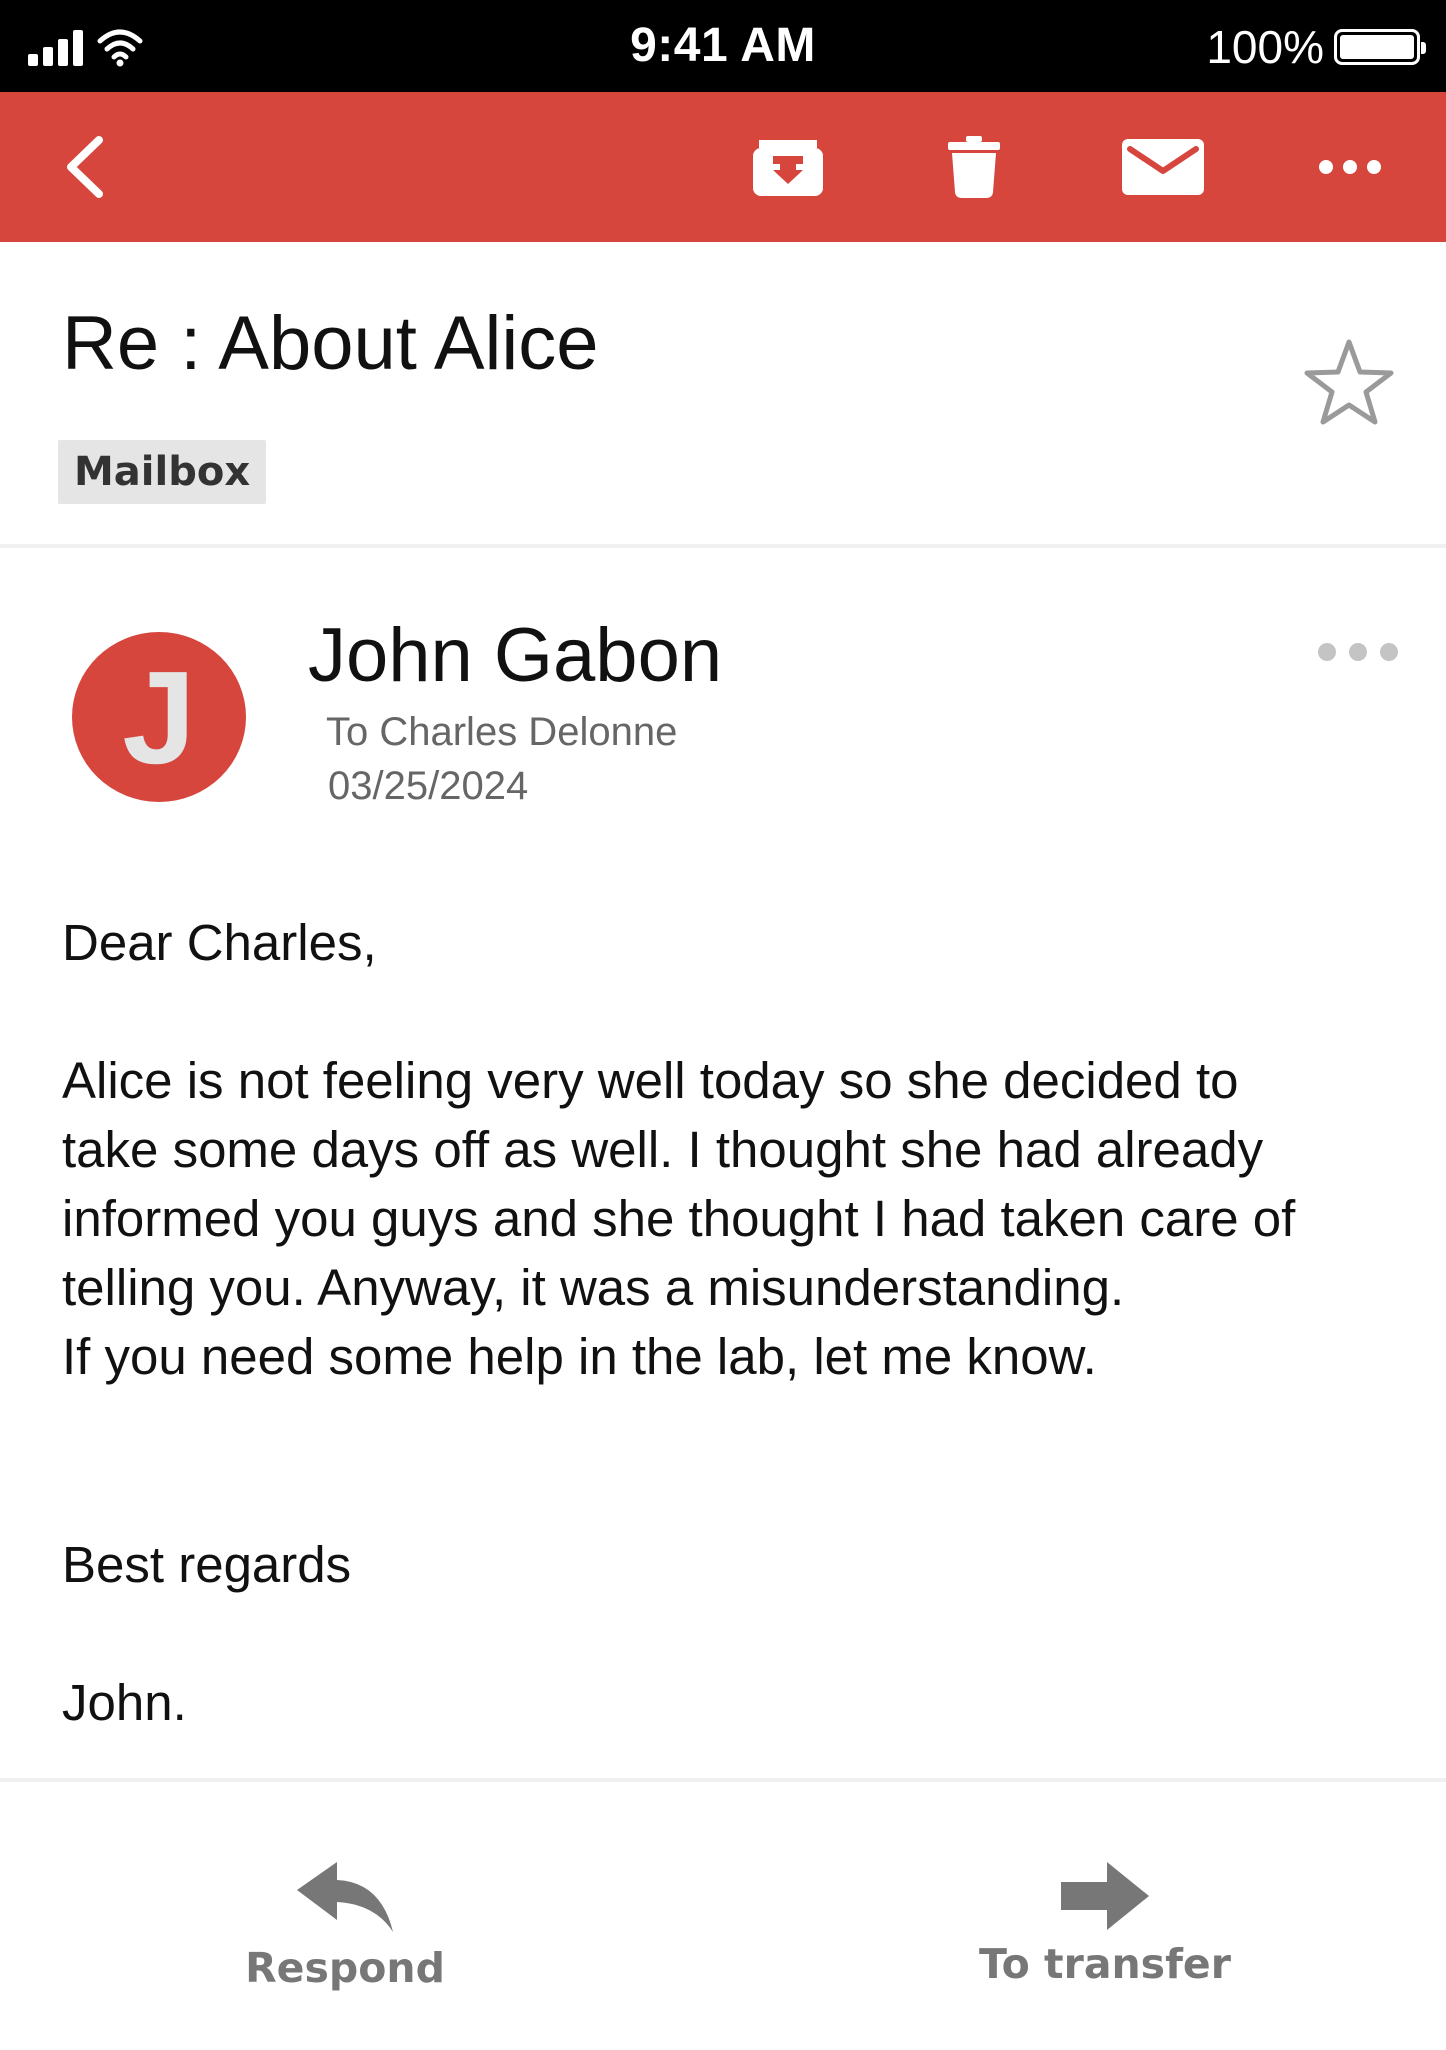 The height and width of the screenshot is (2050, 1446). I want to click on footer-divider, so click(723, 1780).